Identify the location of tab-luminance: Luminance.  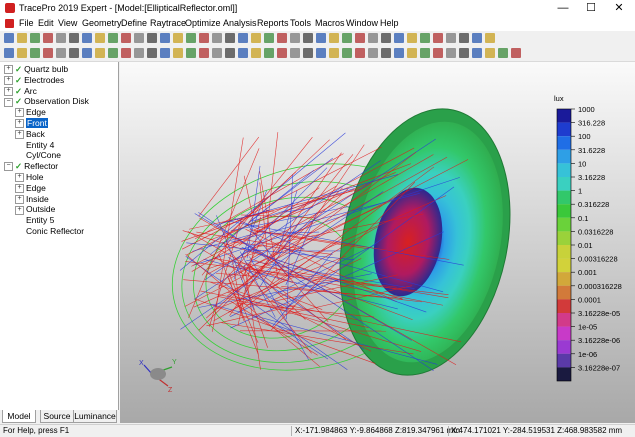
(95, 416).